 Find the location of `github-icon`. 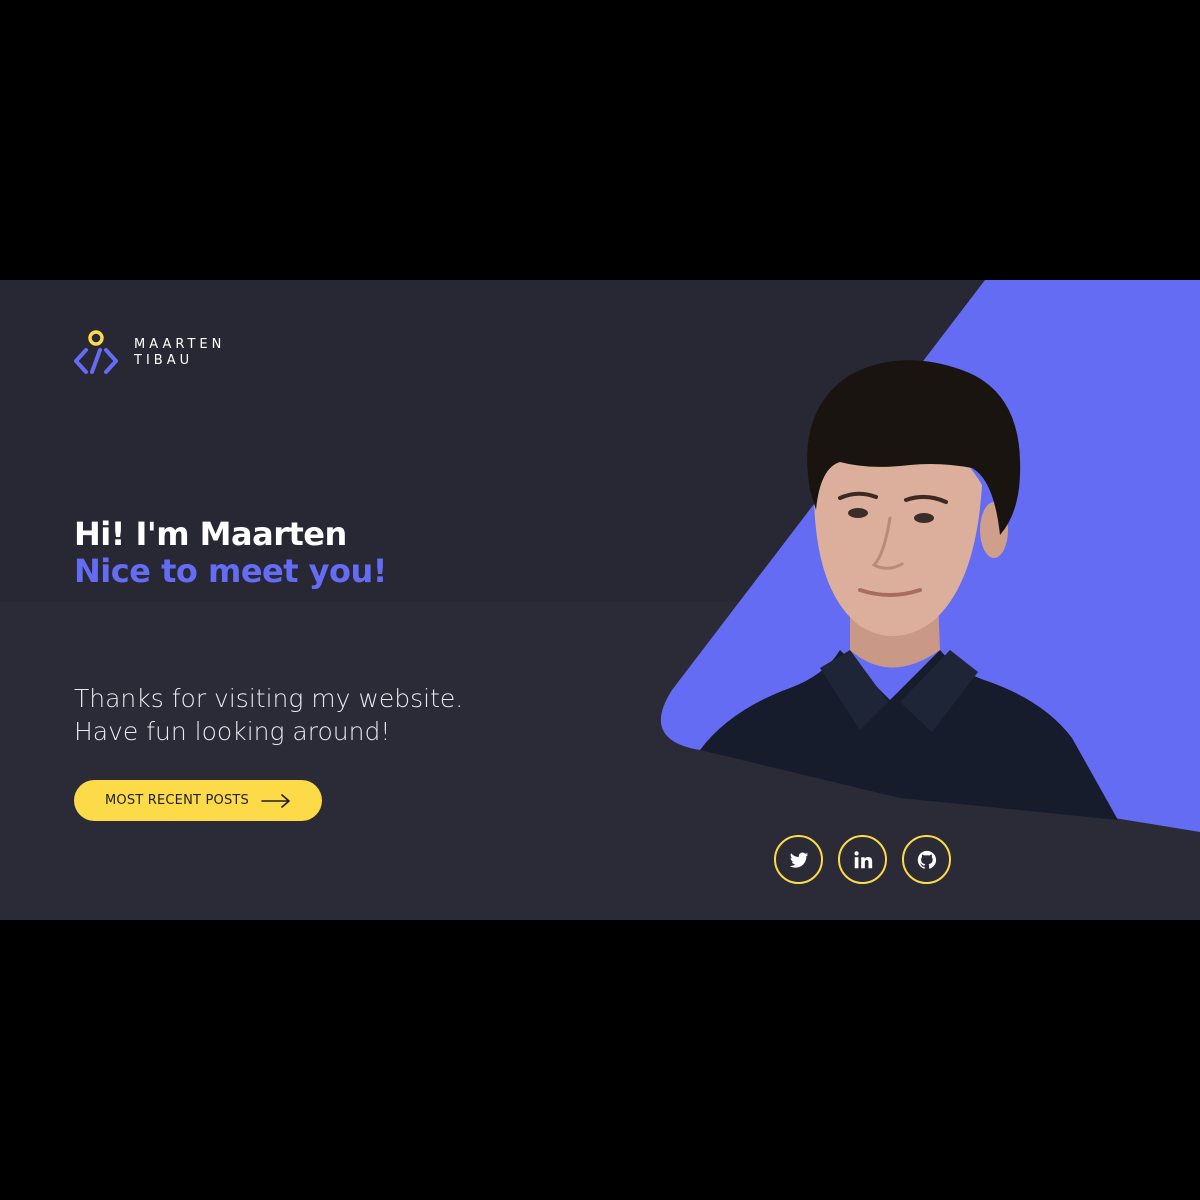

github-icon is located at coordinates (926, 859).